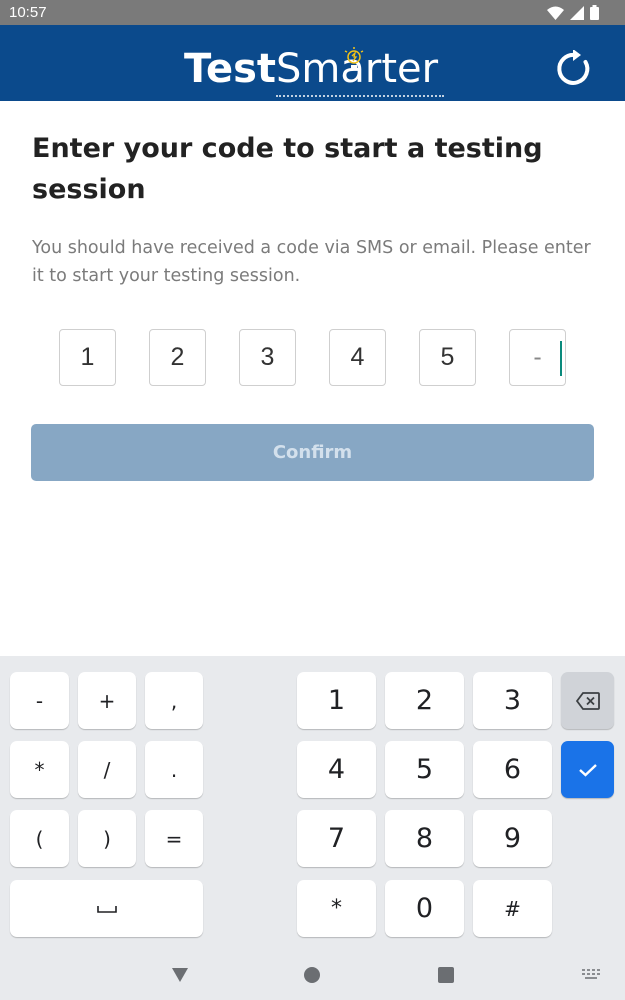 The image size is (625, 1000). I want to click on delete-key, so click(587, 700).